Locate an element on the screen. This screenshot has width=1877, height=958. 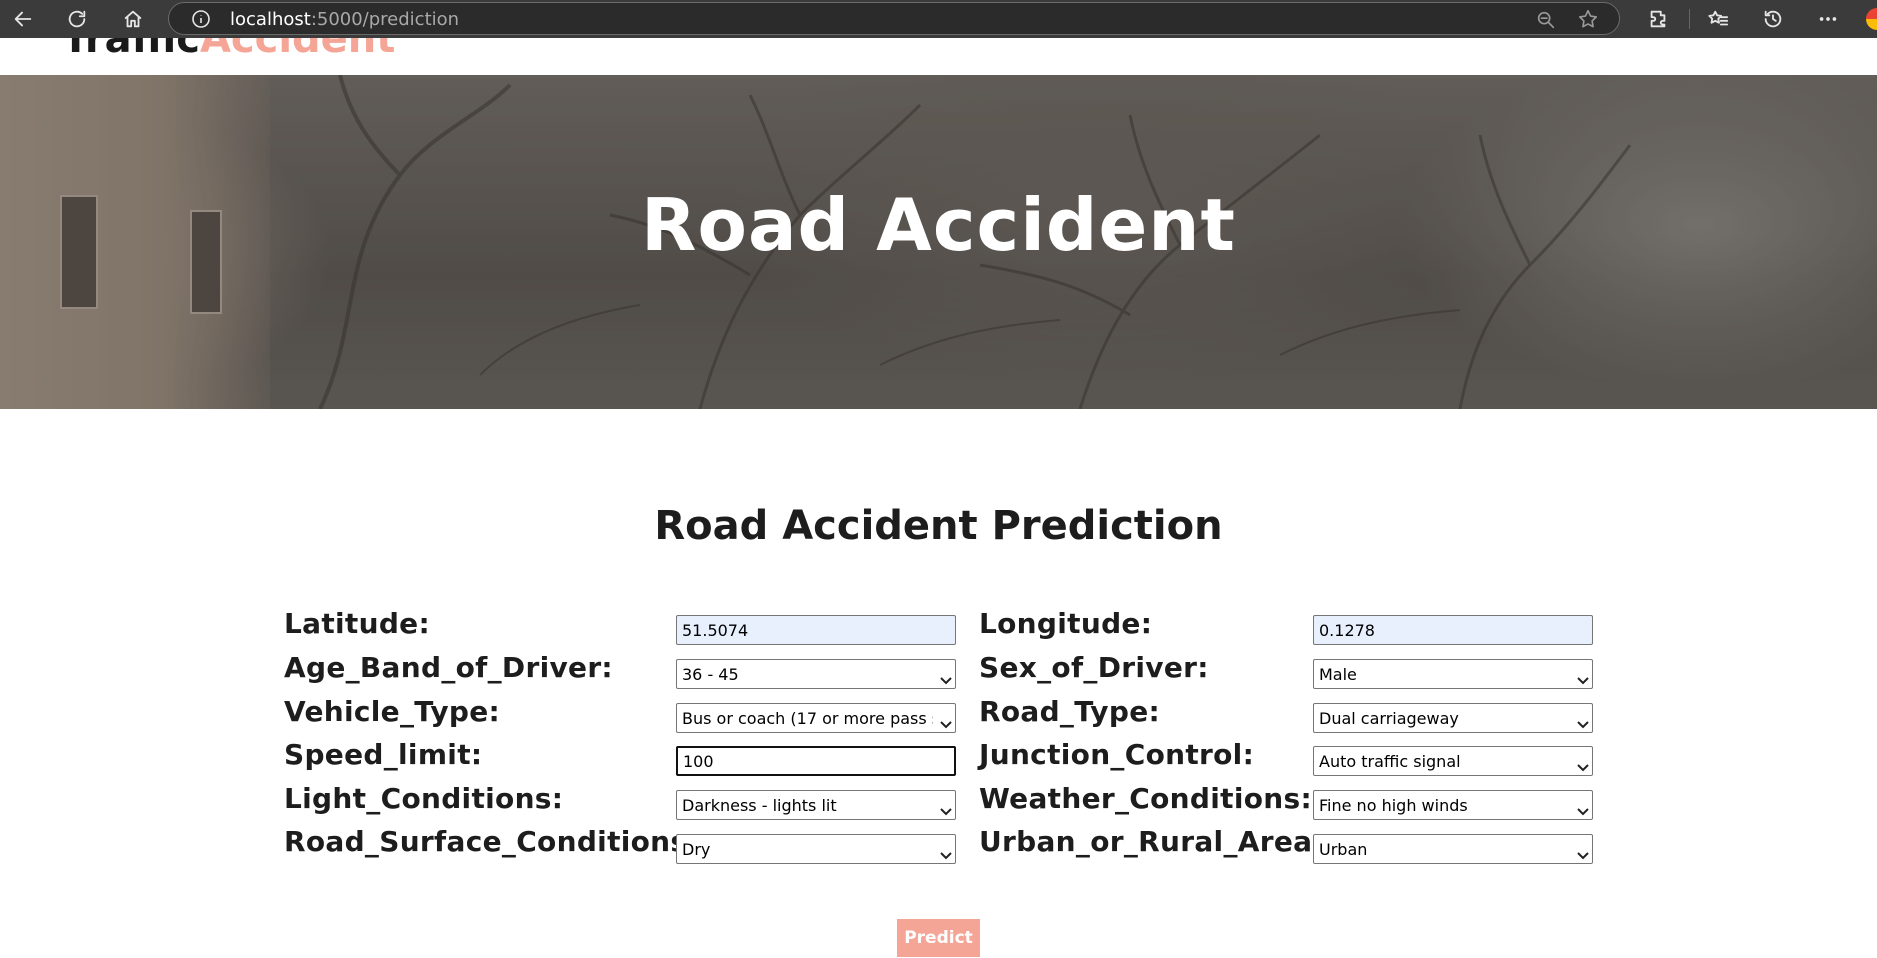
latitude-label: Latitude: is located at coordinates (357, 623).